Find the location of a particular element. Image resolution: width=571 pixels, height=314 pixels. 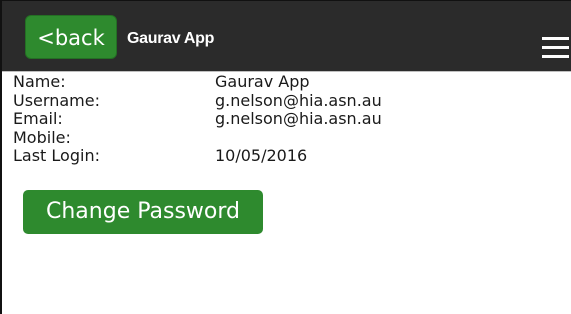

name-value: Gaurav App is located at coordinates (262, 81).